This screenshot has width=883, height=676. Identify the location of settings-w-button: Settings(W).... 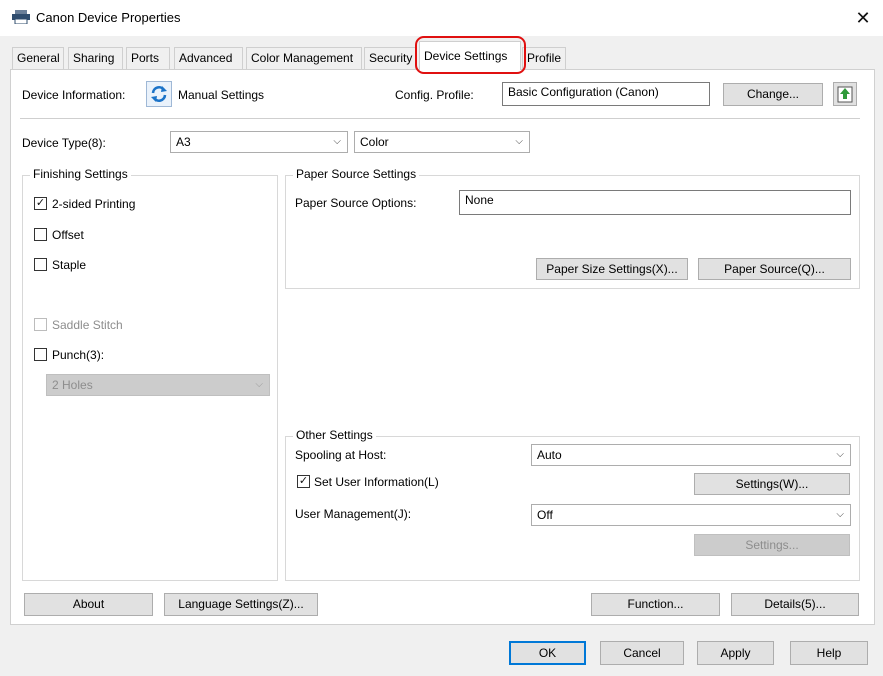
(772, 484).